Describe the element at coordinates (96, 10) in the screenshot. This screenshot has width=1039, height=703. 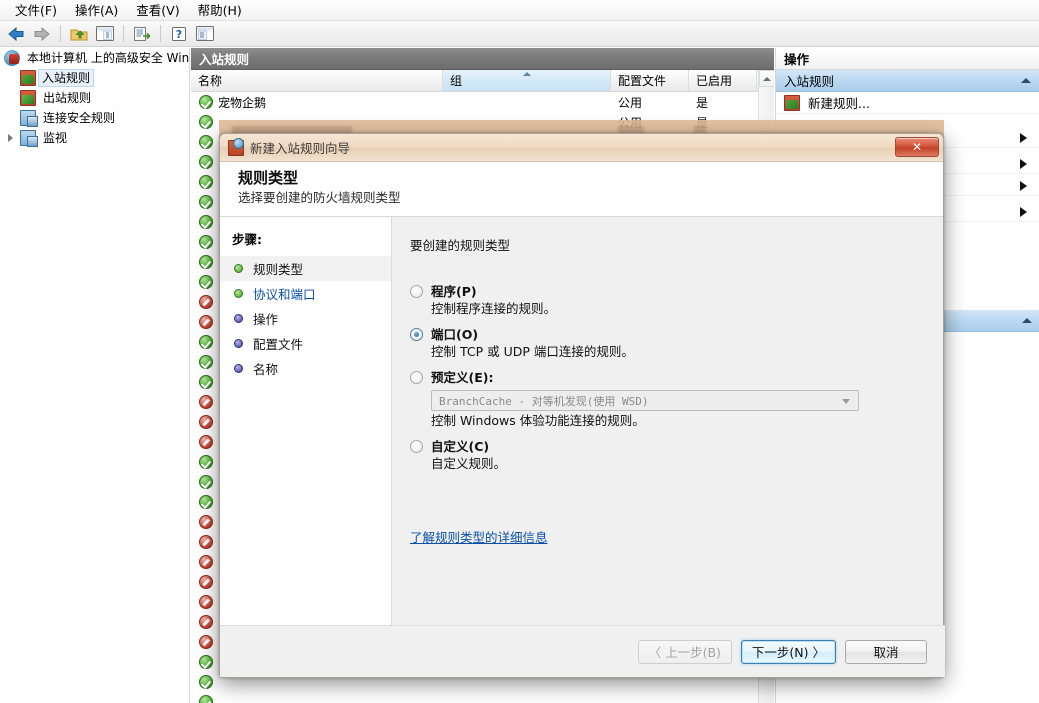
I see `menu-action: 操作(A)` at that location.